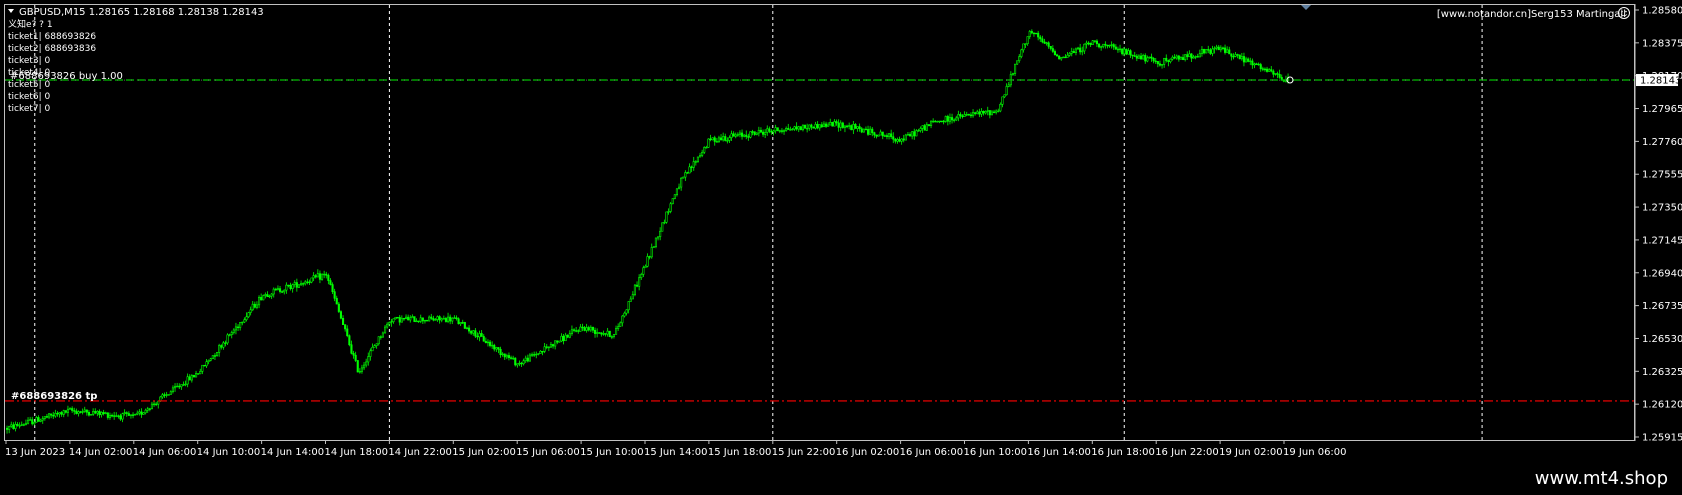 The width and height of the screenshot is (1682, 495). What do you see at coordinates (1059, 452) in the screenshot?
I see `x-tick-label: 16 Jun 14:00` at bounding box center [1059, 452].